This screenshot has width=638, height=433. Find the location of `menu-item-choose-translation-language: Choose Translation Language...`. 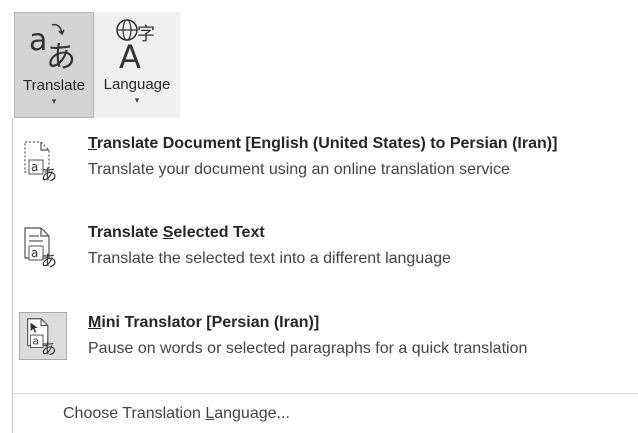

menu-item-choose-translation-language: Choose Translation Language... is located at coordinates (176, 414).